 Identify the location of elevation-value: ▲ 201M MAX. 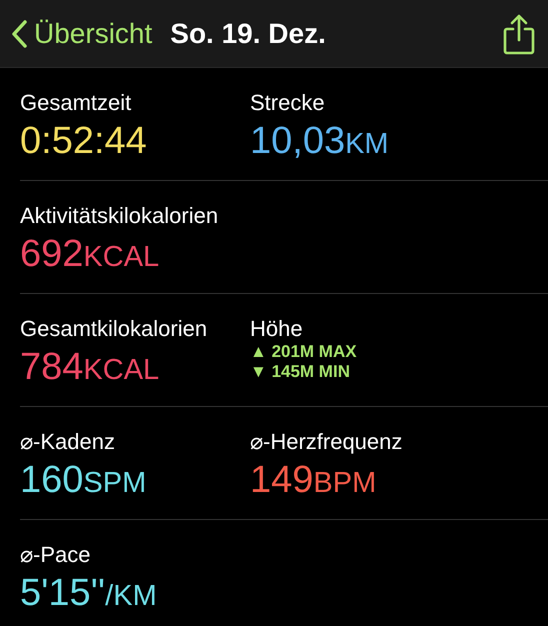
(304, 352).